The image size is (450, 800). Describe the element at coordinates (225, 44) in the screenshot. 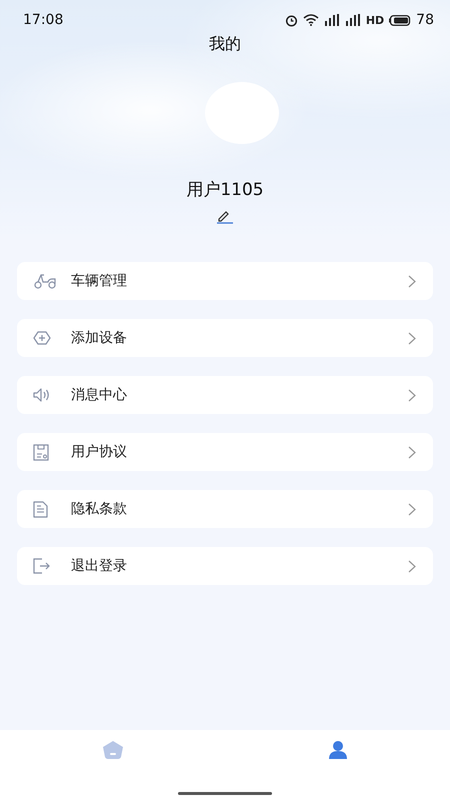

I see `page-title: 我的` at that location.